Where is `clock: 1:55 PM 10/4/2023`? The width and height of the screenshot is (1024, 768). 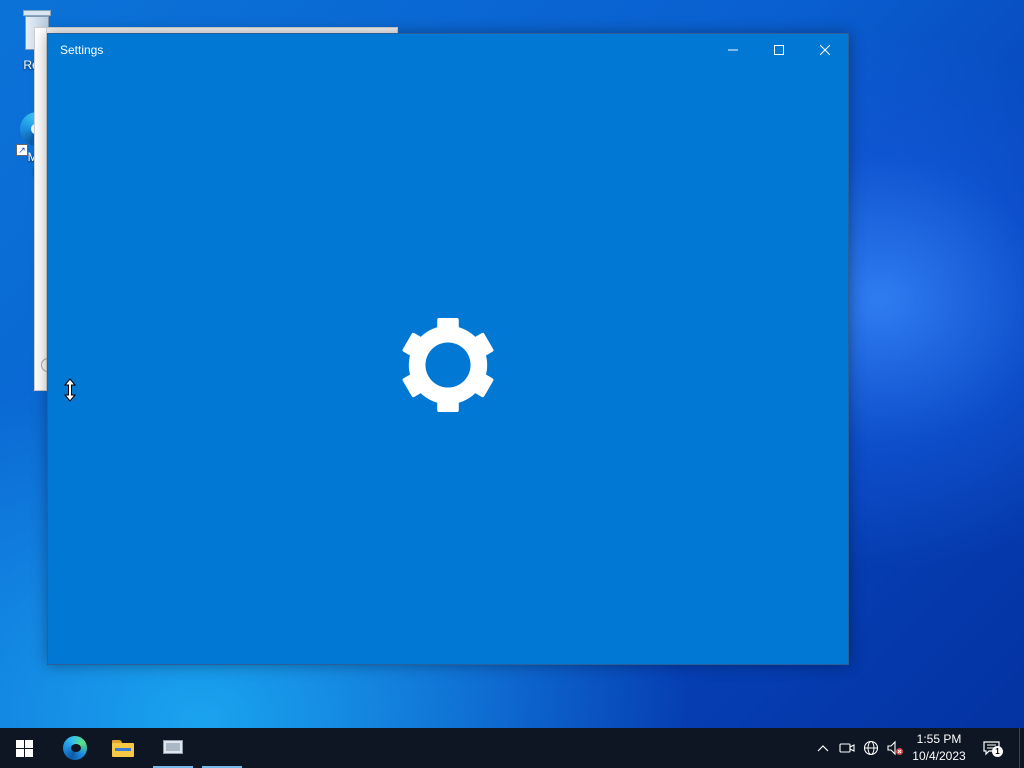
clock: 1:55 PM 10/4/2023 is located at coordinates (939, 748).